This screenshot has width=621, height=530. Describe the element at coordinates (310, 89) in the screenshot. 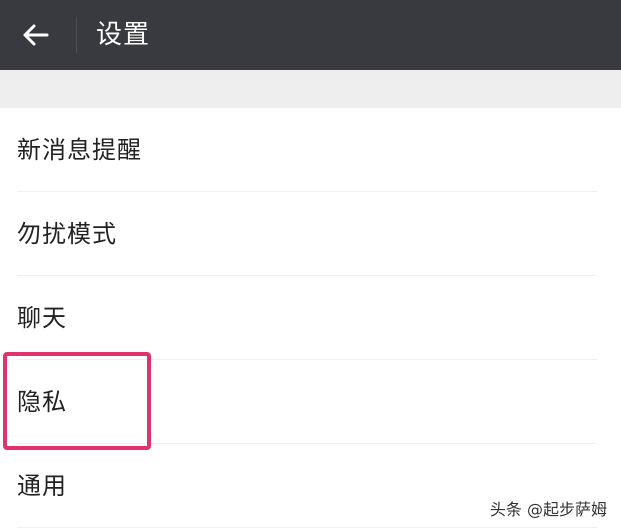

I see `section-spacer` at that location.